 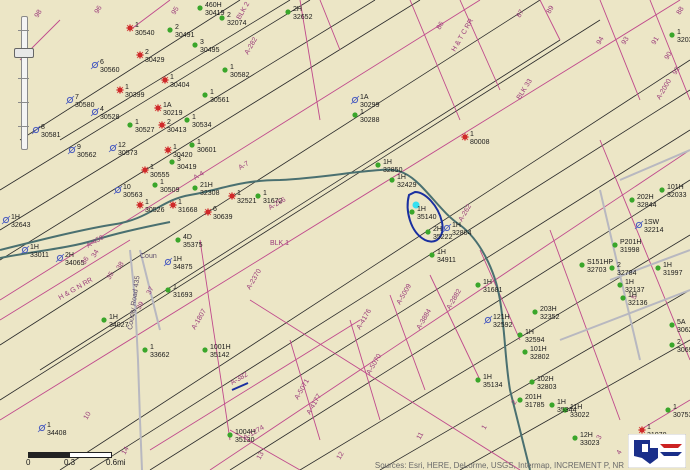 What do you see at coordinates (79, 459) in the screenshot?
I see `scale-bar: 0 0.3 0.6mi` at bounding box center [79, 459].